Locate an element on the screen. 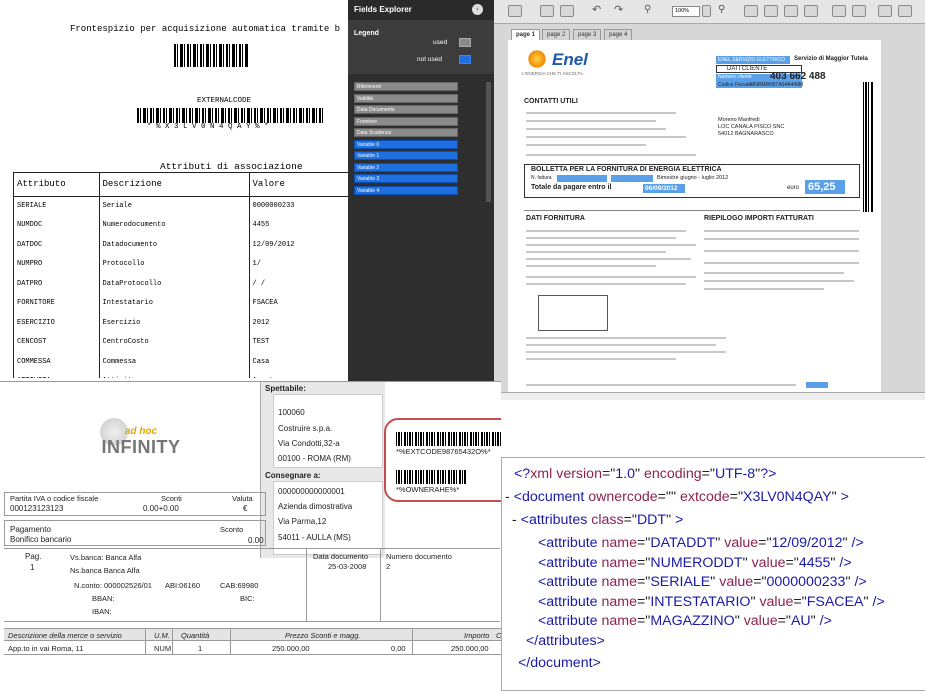 The width and height of the screenshot is (925, 691). rotate-right-icon is located at coordinates (859, 11).